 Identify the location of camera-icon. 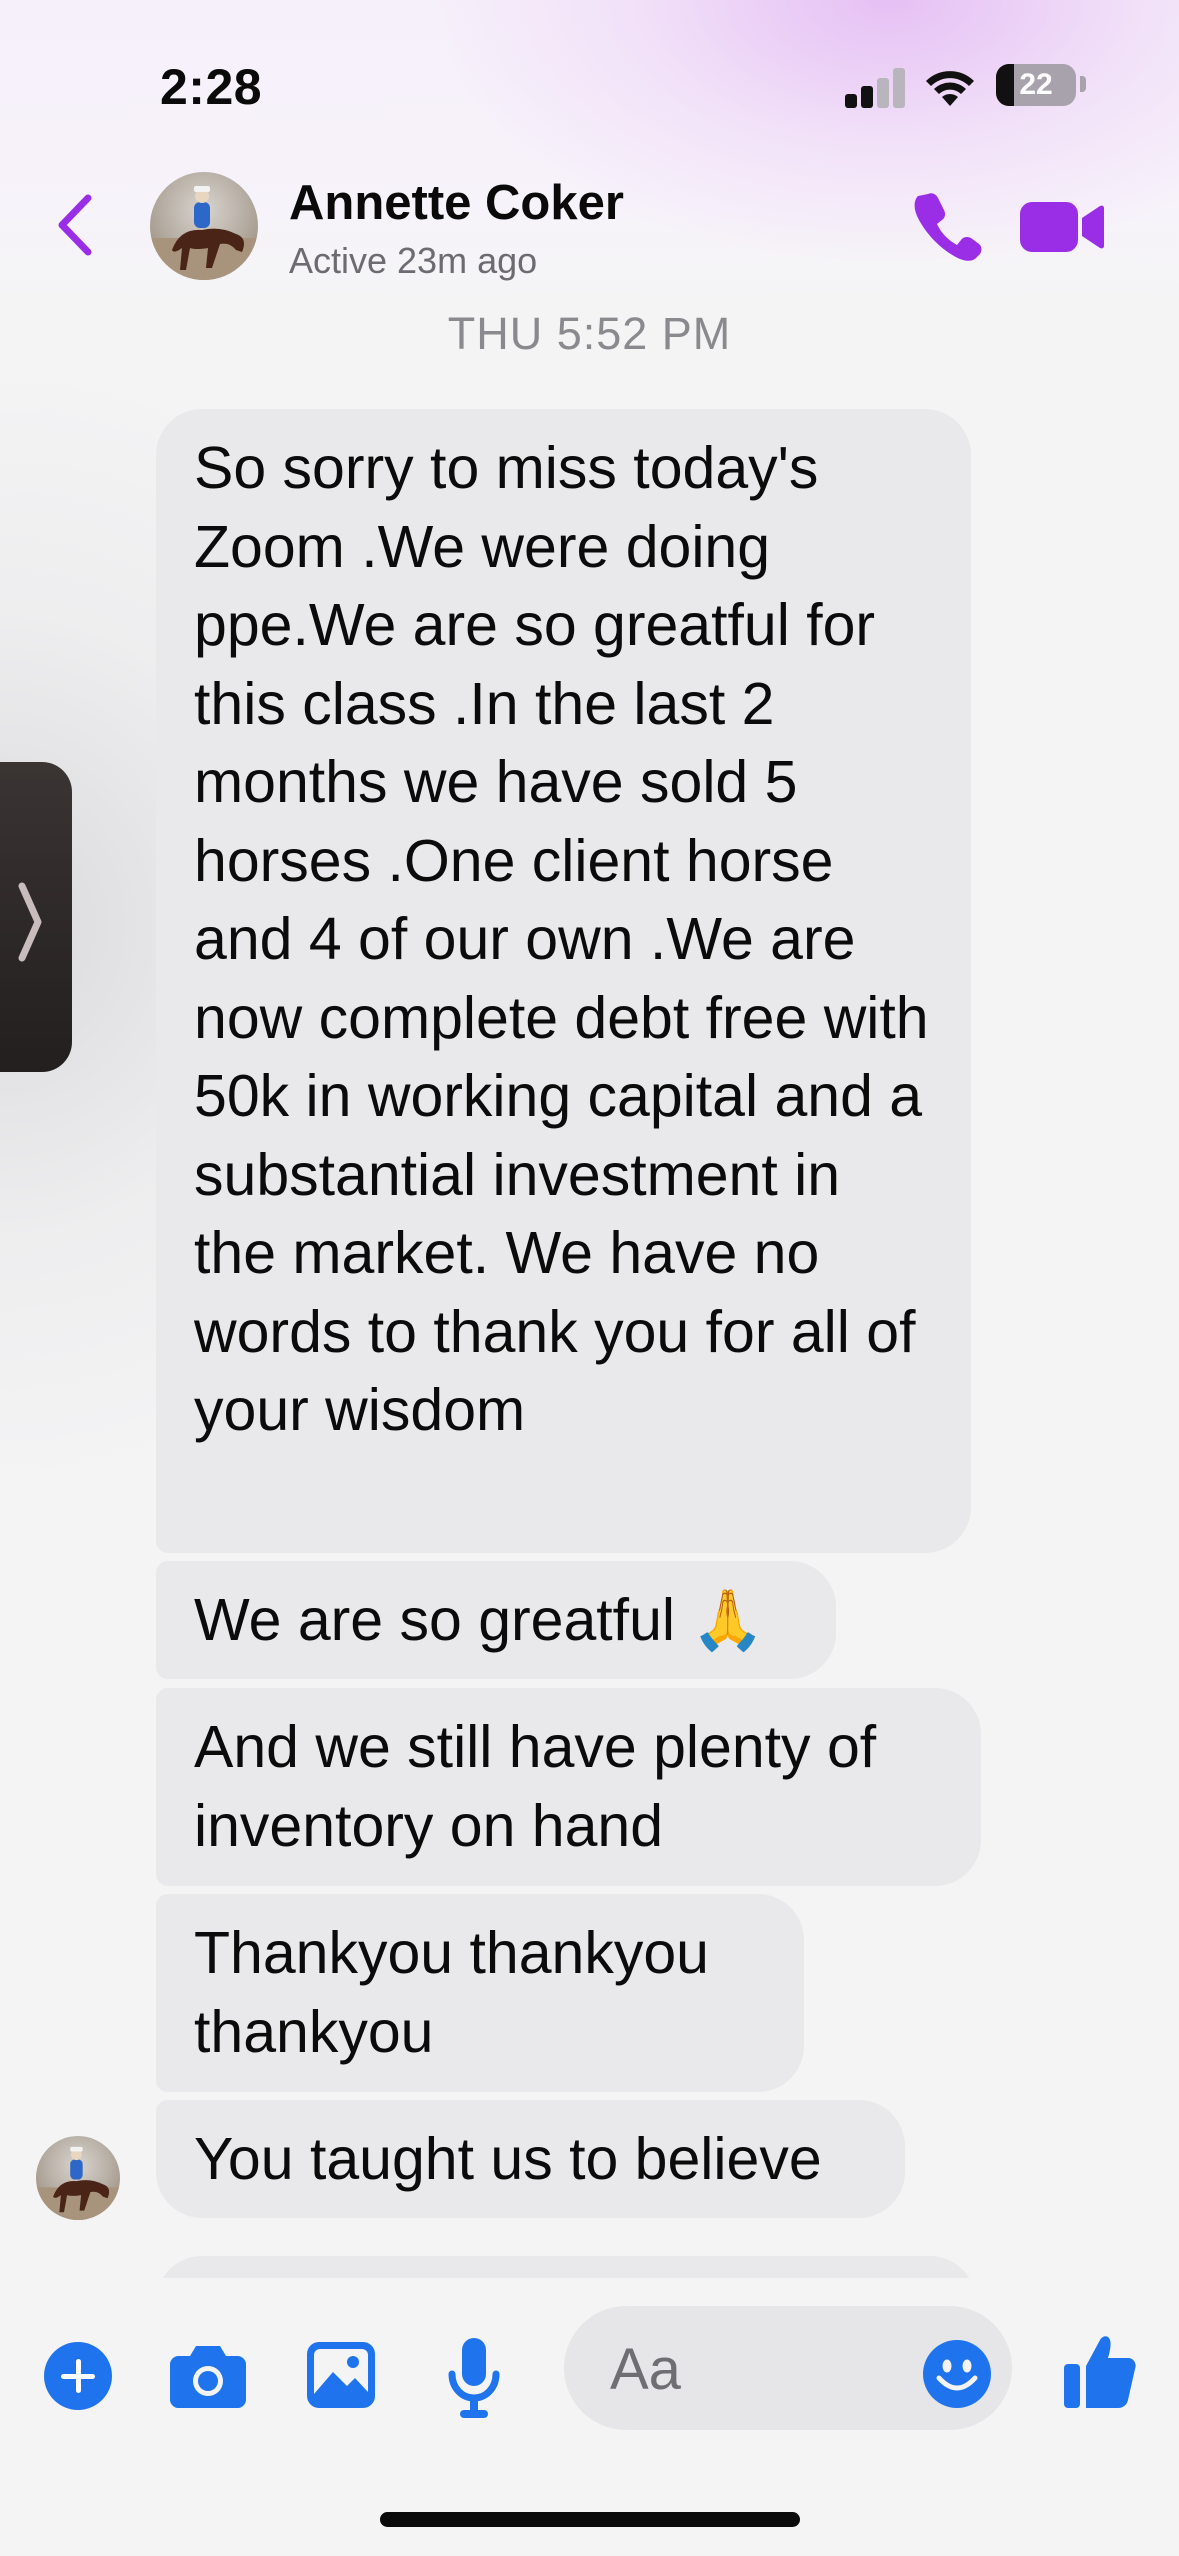
(208, 2375).